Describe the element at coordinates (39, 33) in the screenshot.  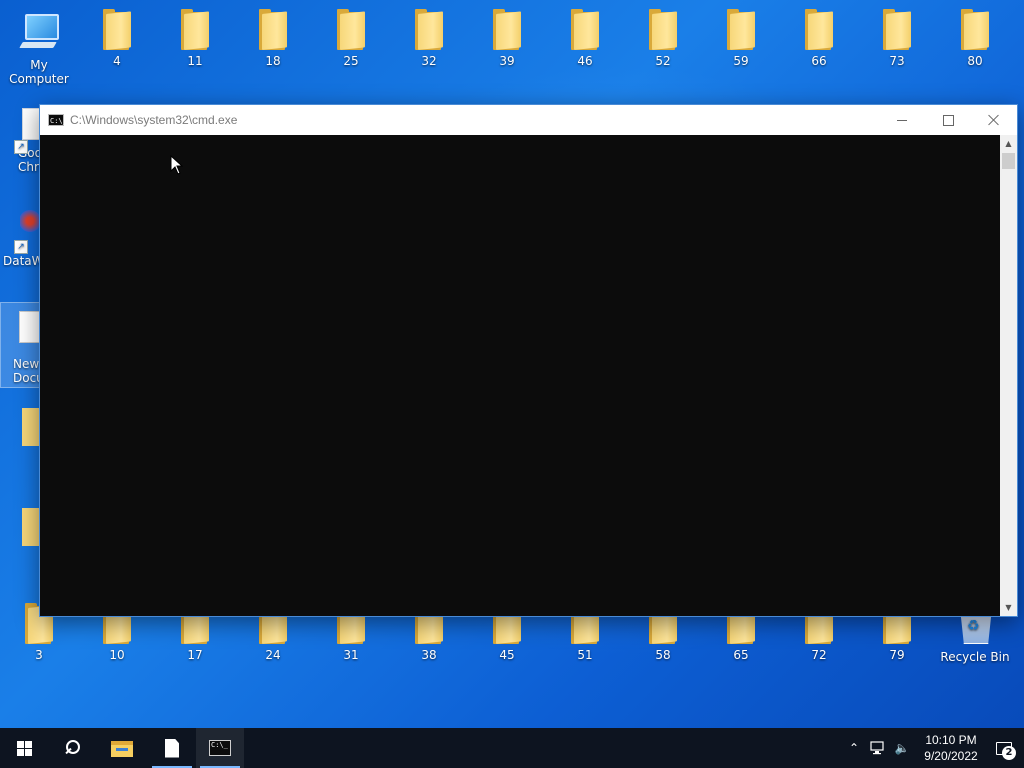
I see `computer-icon` at that location.